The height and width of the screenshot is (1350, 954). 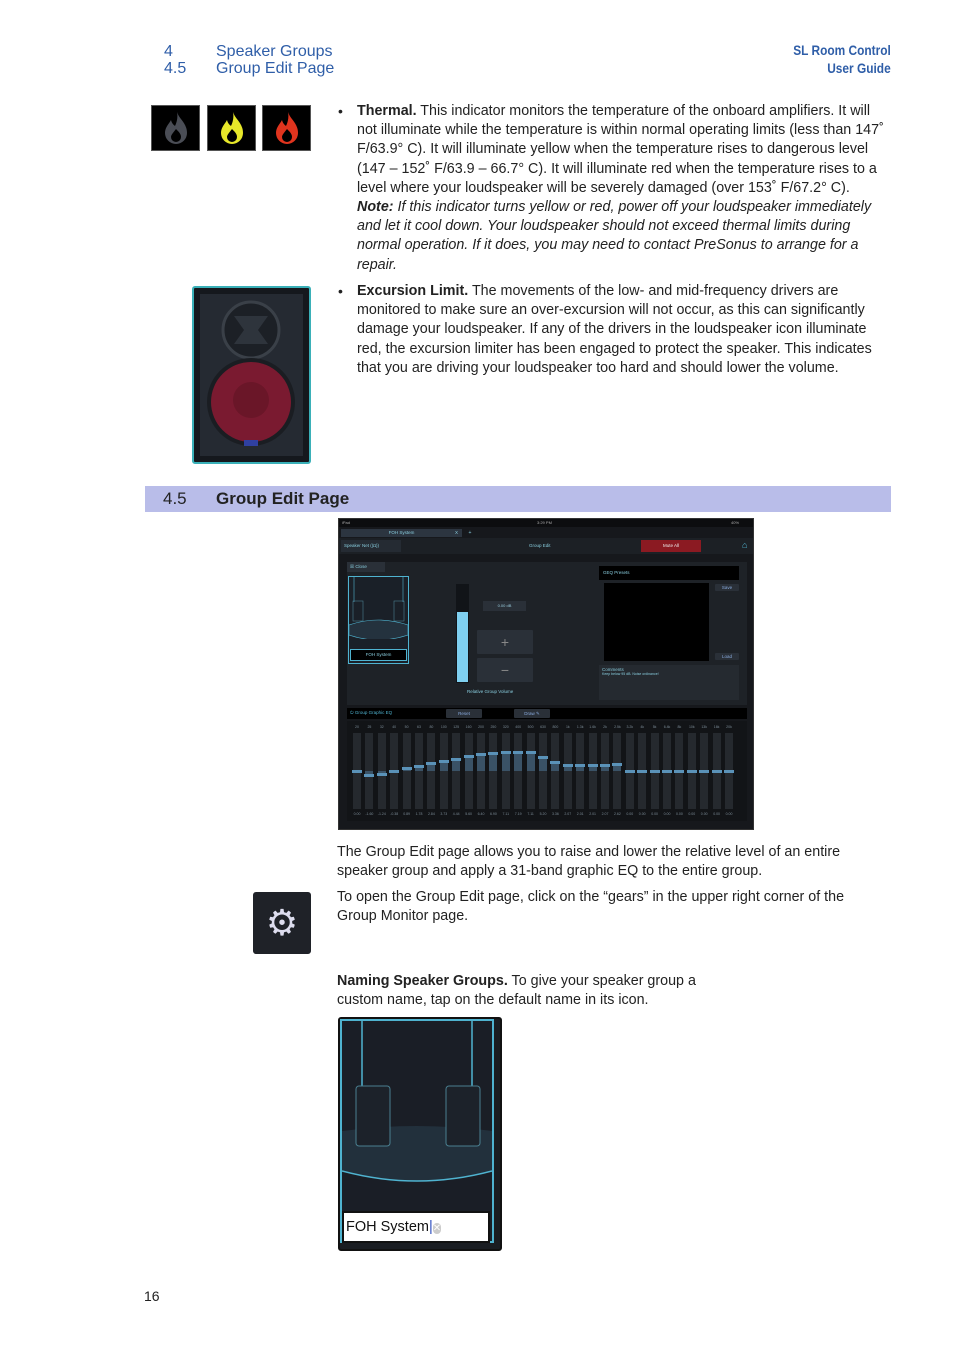 What do you see at coordinates (378, 655) in the screenshot?
I see `group-name-label: FOH System` at bounding box center [378, 655].